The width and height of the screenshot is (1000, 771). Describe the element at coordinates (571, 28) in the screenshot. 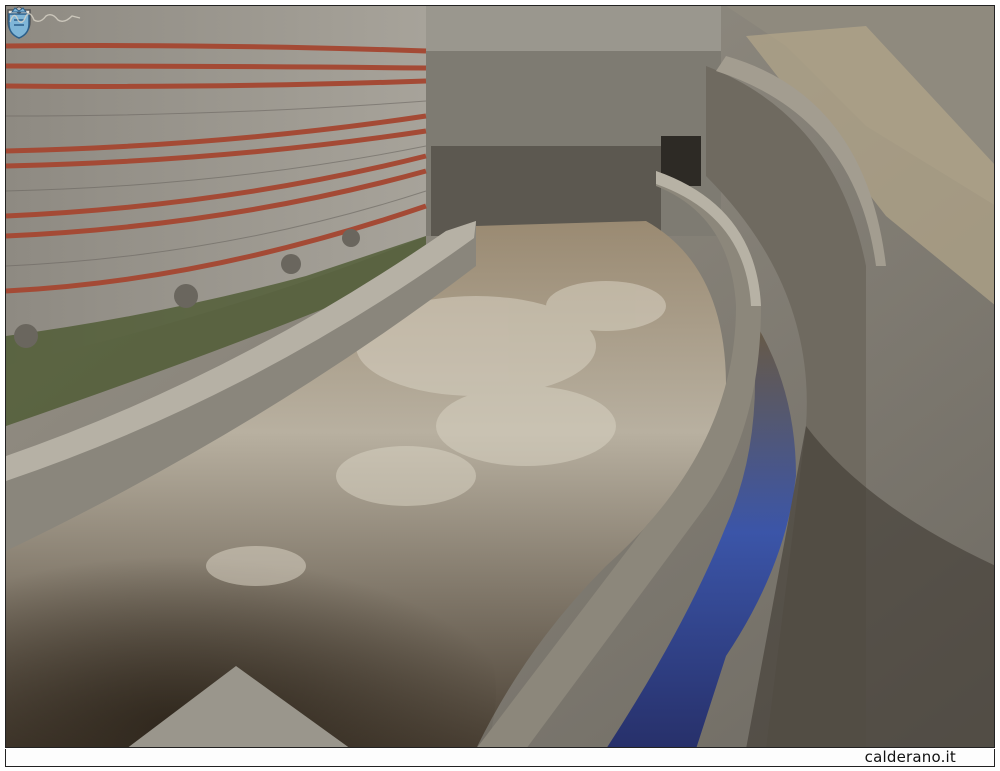

I see `back-wall-top` at that location.